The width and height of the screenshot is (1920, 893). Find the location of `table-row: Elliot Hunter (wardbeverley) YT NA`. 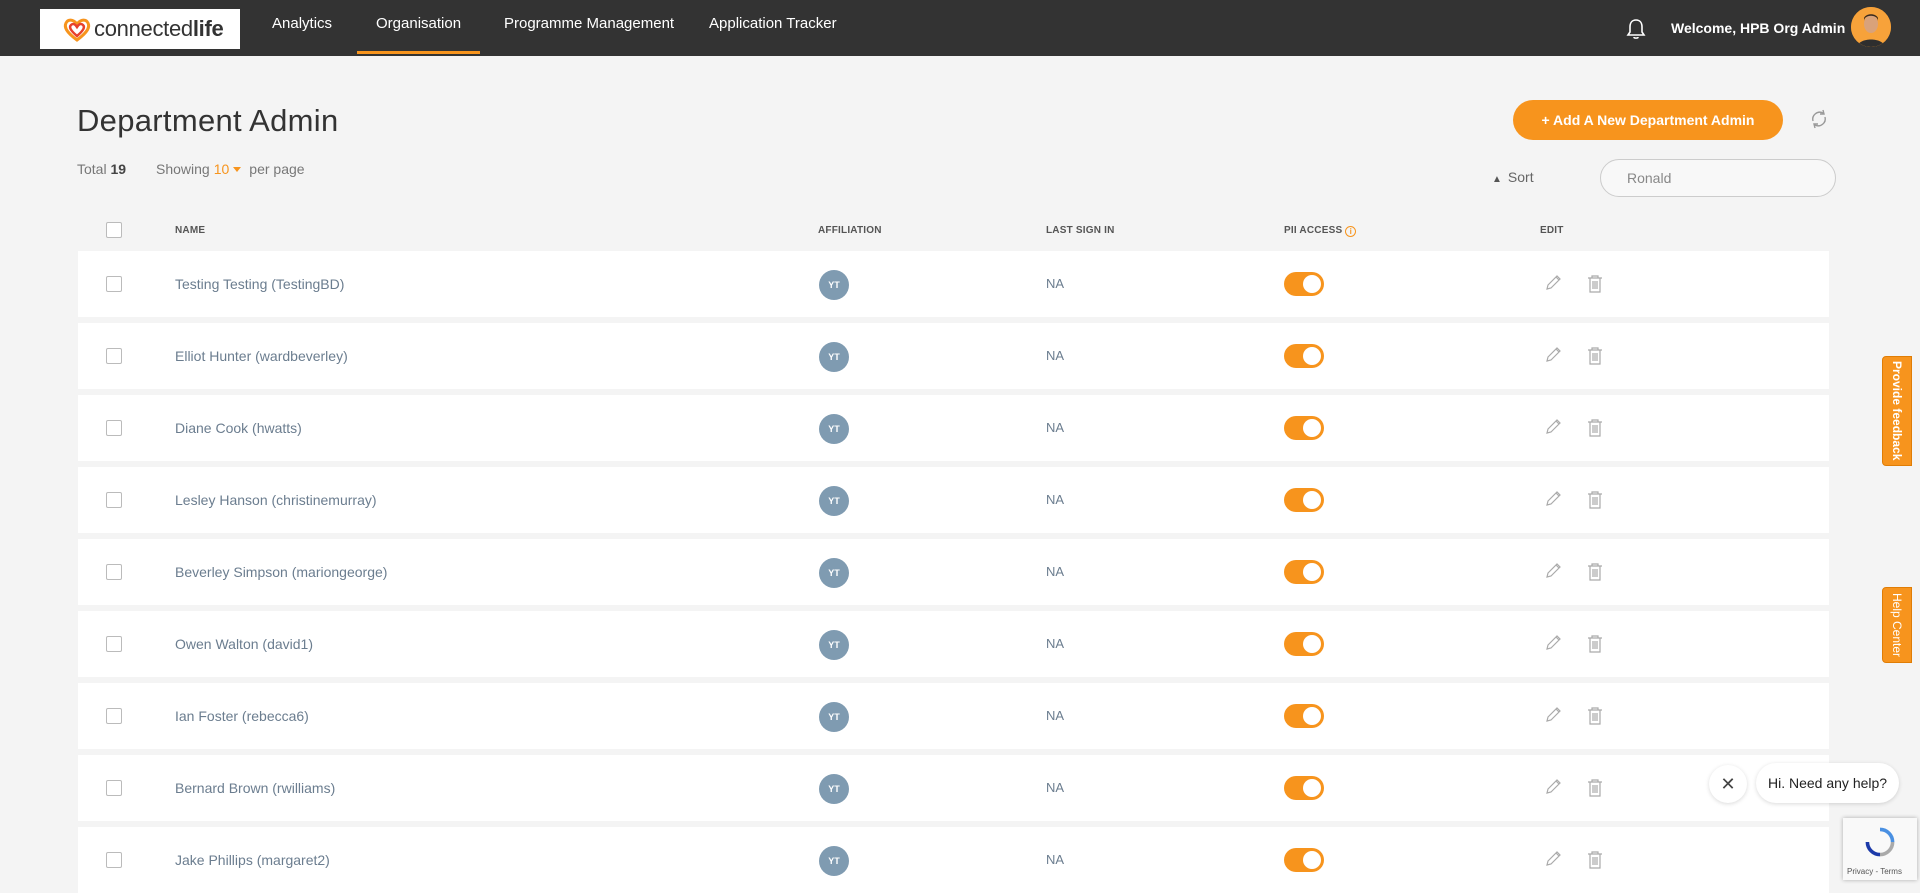

table-row: Elliot Hunter (wardbeverley) YT NA is located at coordinates (953, 356).